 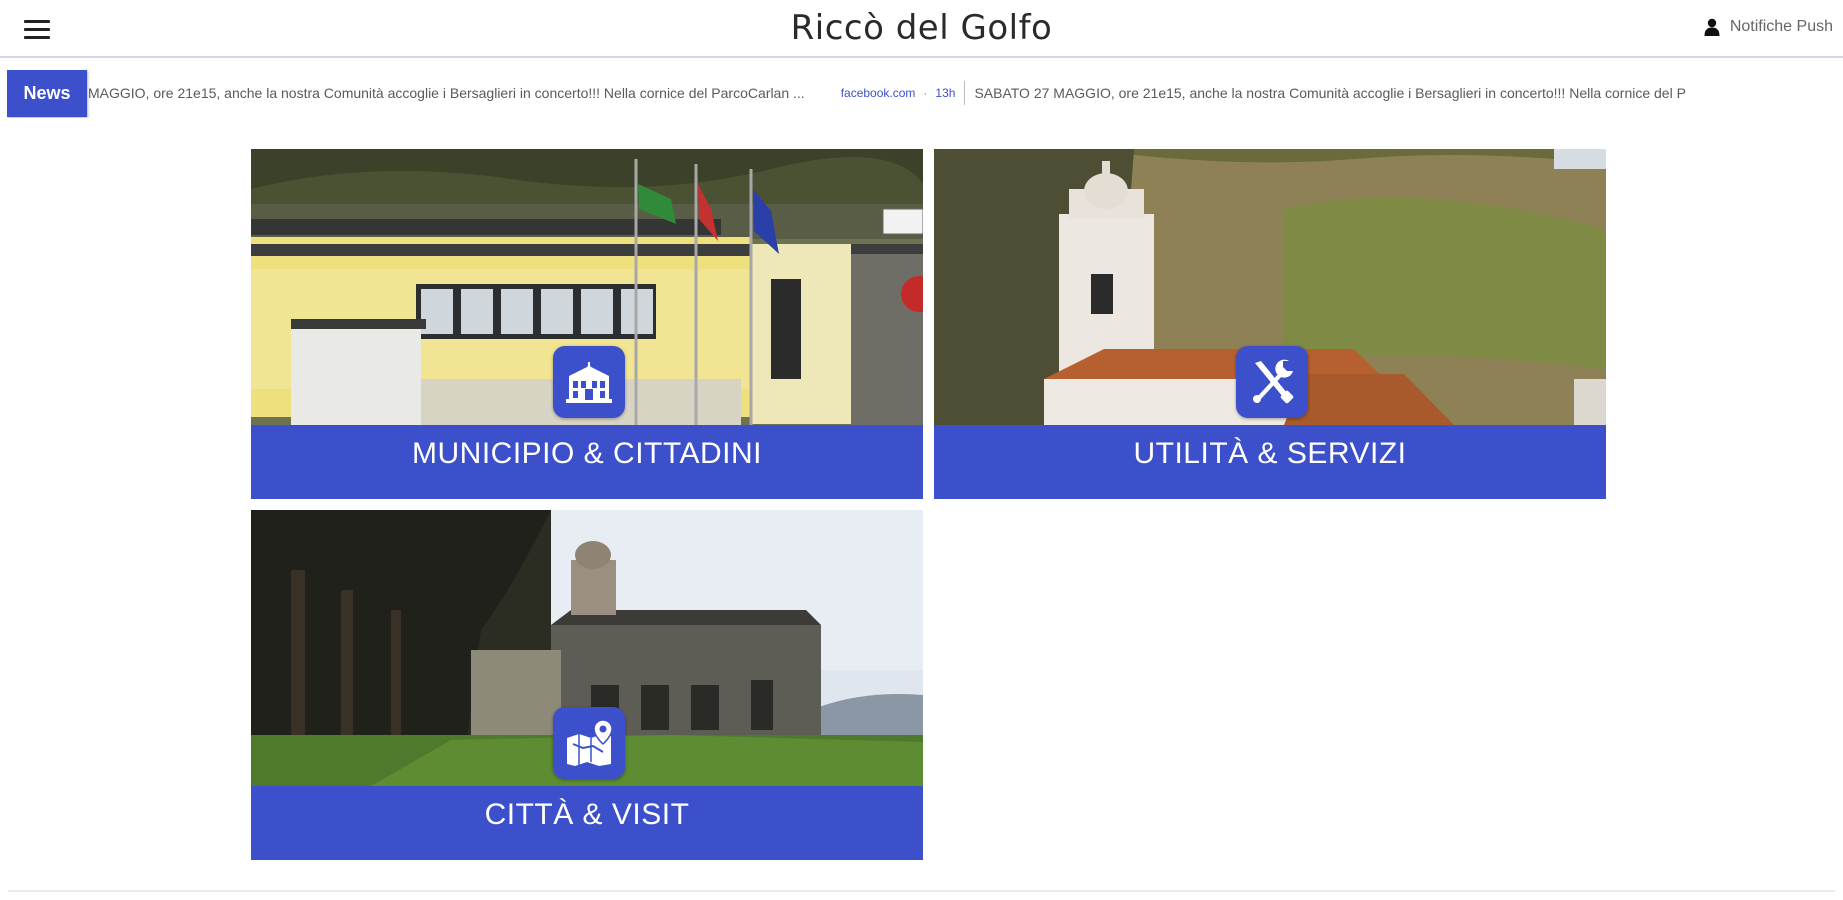 I want to click on tile-label: CITTÀ & VISIT, so click(x=587, y=823).